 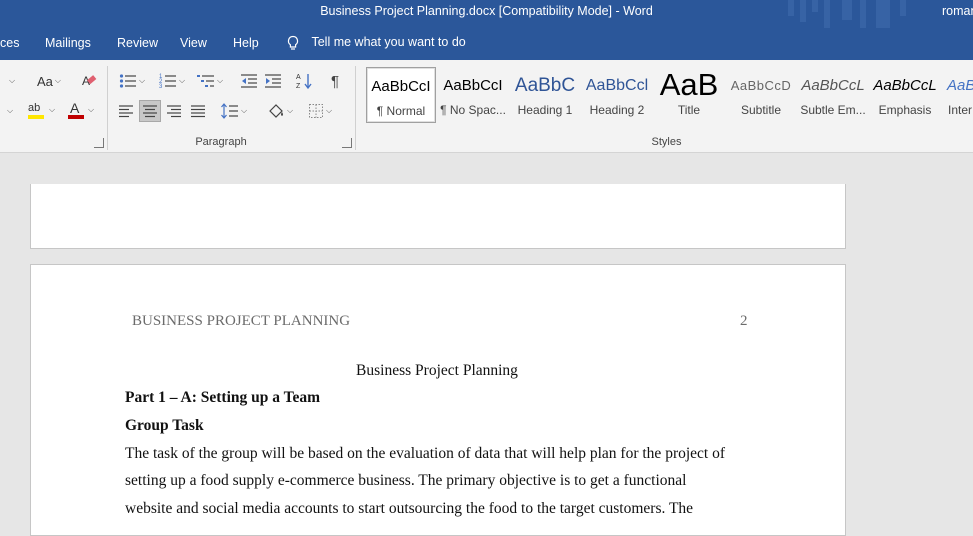 I want to click on justify-icon, so click(x=198, y=111).